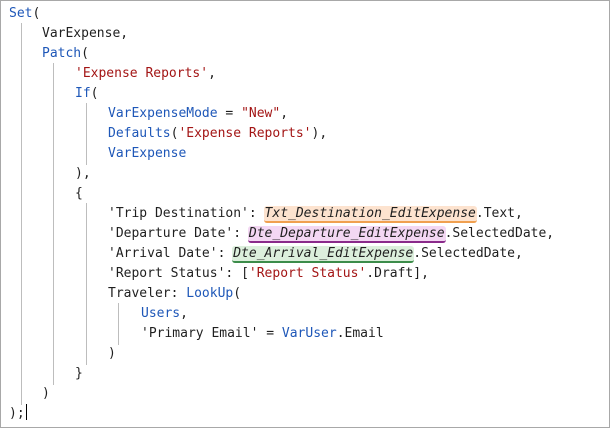 This screenshot has width=610, height=428. What do you see at coordinates (307, 273) in the screenshot?
I see `string-literal: 'Report Status'` at bounding box center [307, 273].